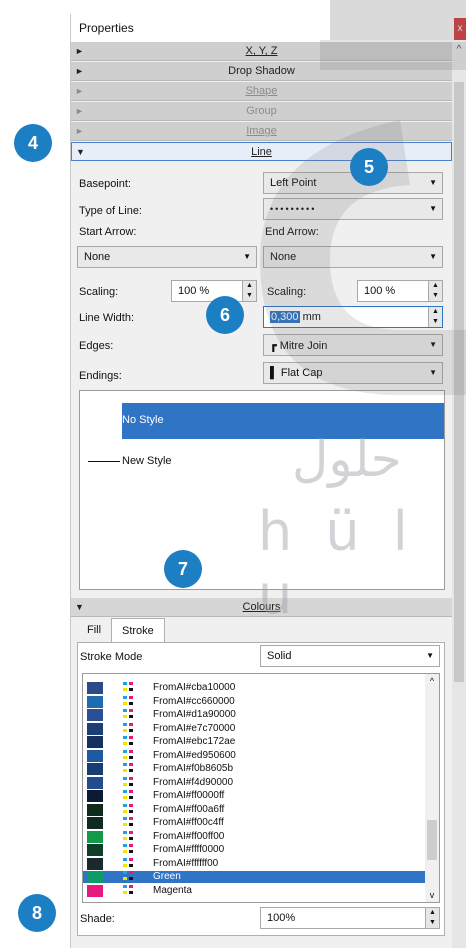 This screenshot has width=466, height=948. What do you see at coordinates (353, 257) in the screenshot?
I see `end-arrow-dropdown: None ▼` at bounding box center [353, 257].